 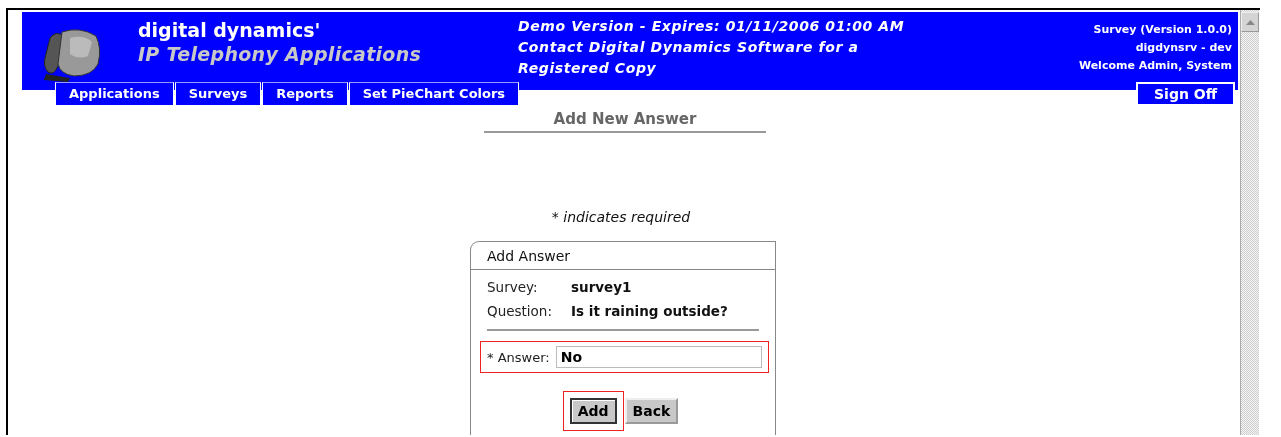 I want to click on nav-tab: Set PieChart Colors, so click(x=434, y=94).